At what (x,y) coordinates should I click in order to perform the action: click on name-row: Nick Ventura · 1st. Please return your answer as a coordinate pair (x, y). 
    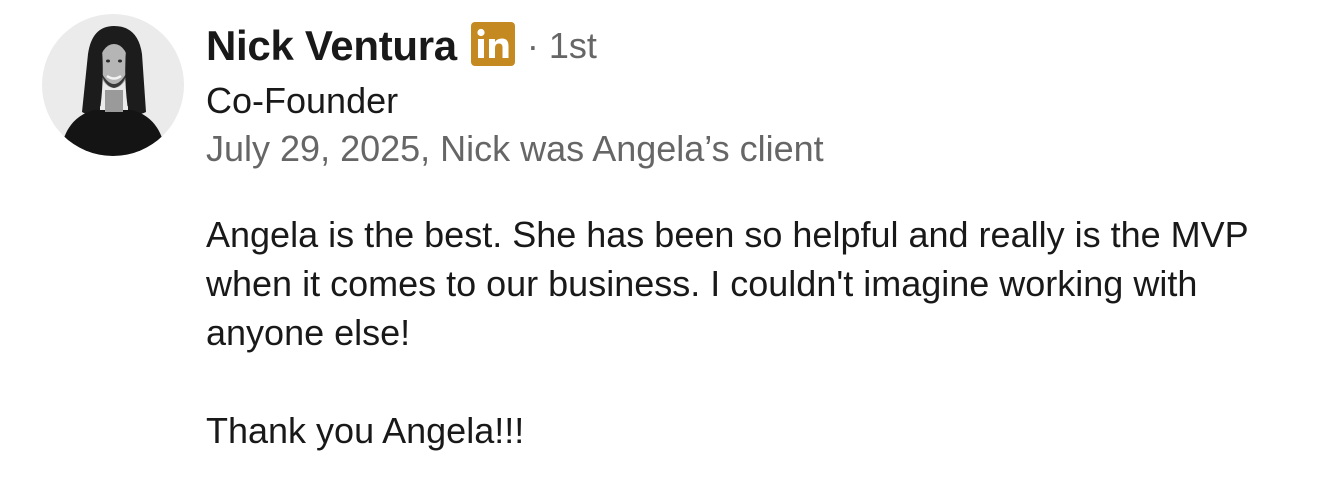
    Looking at the image, I should click on (753, 46).